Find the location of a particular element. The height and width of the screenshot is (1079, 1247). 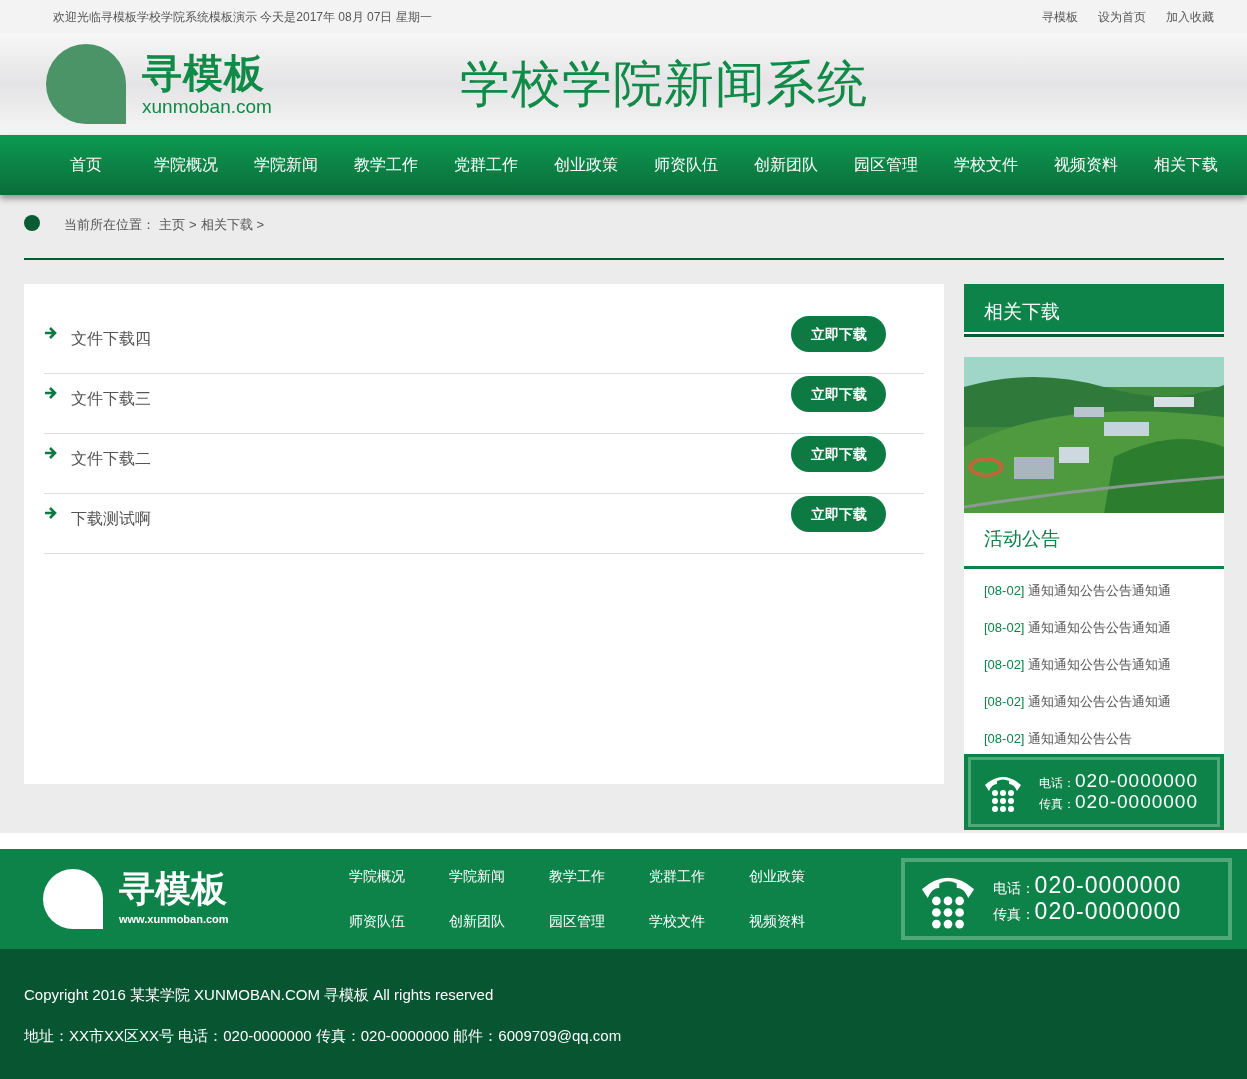

nav-link: 学院概况 is located at coordinates (186, 165).